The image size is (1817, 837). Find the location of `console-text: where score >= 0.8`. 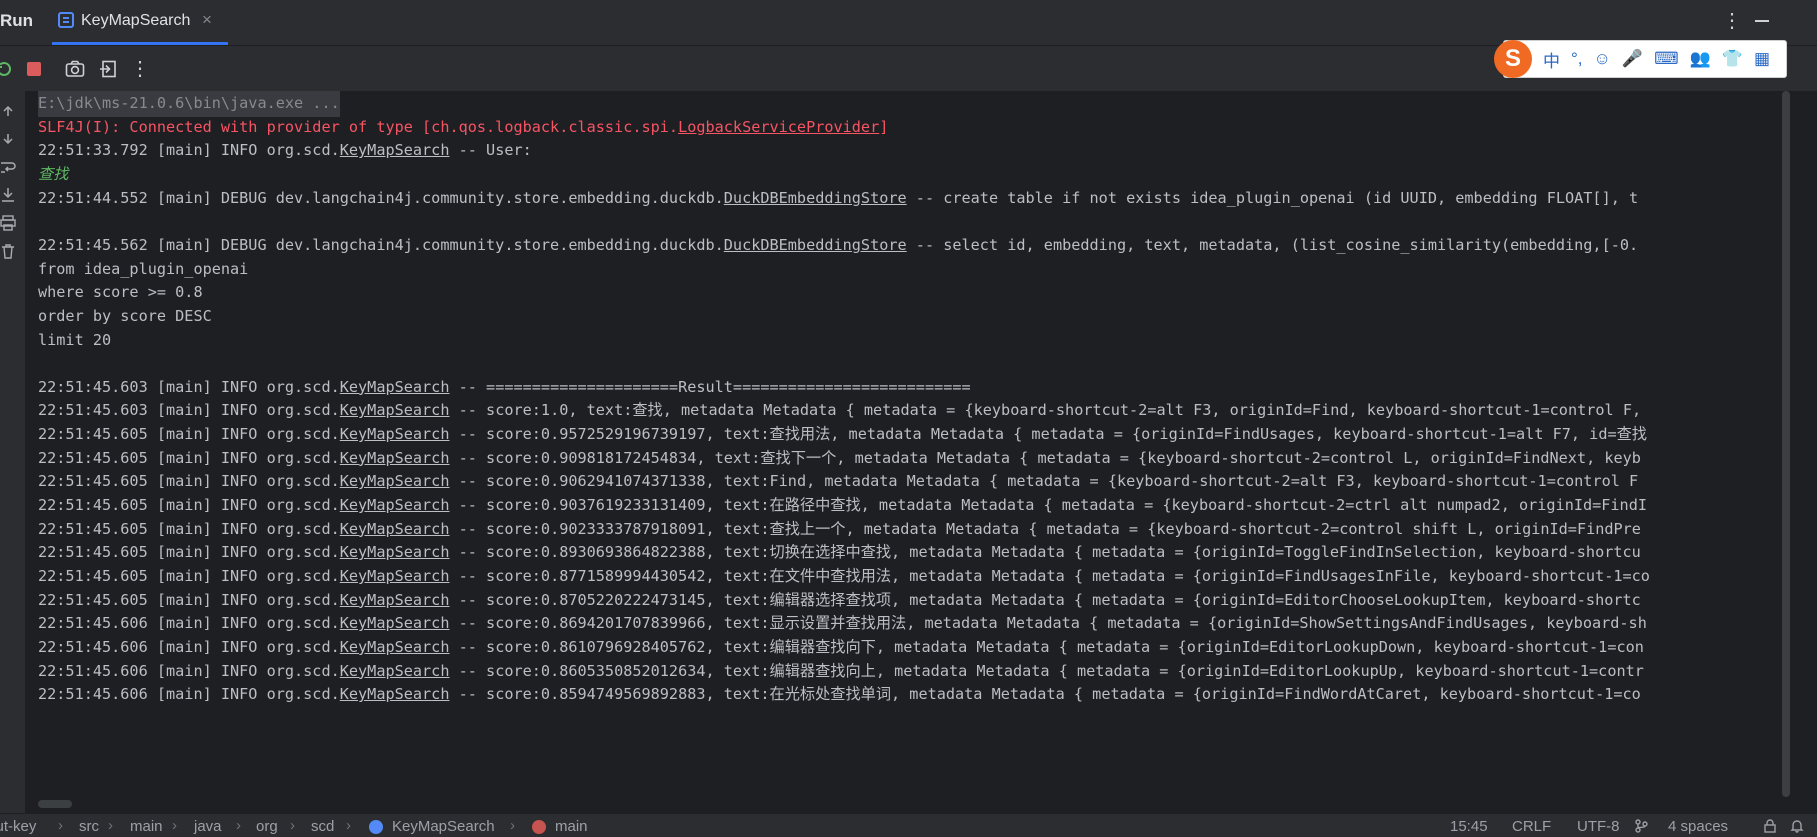

console-text: where score >= 0.8 is located at coordinates (120, 292).